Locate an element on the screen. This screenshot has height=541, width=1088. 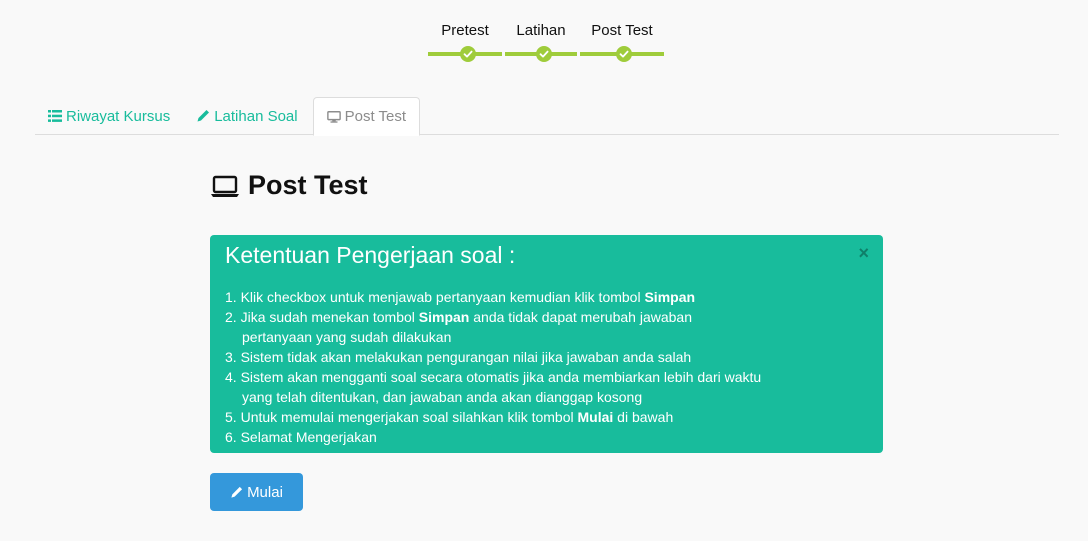
rule-number: 1. is located at coordinates (231, 297).